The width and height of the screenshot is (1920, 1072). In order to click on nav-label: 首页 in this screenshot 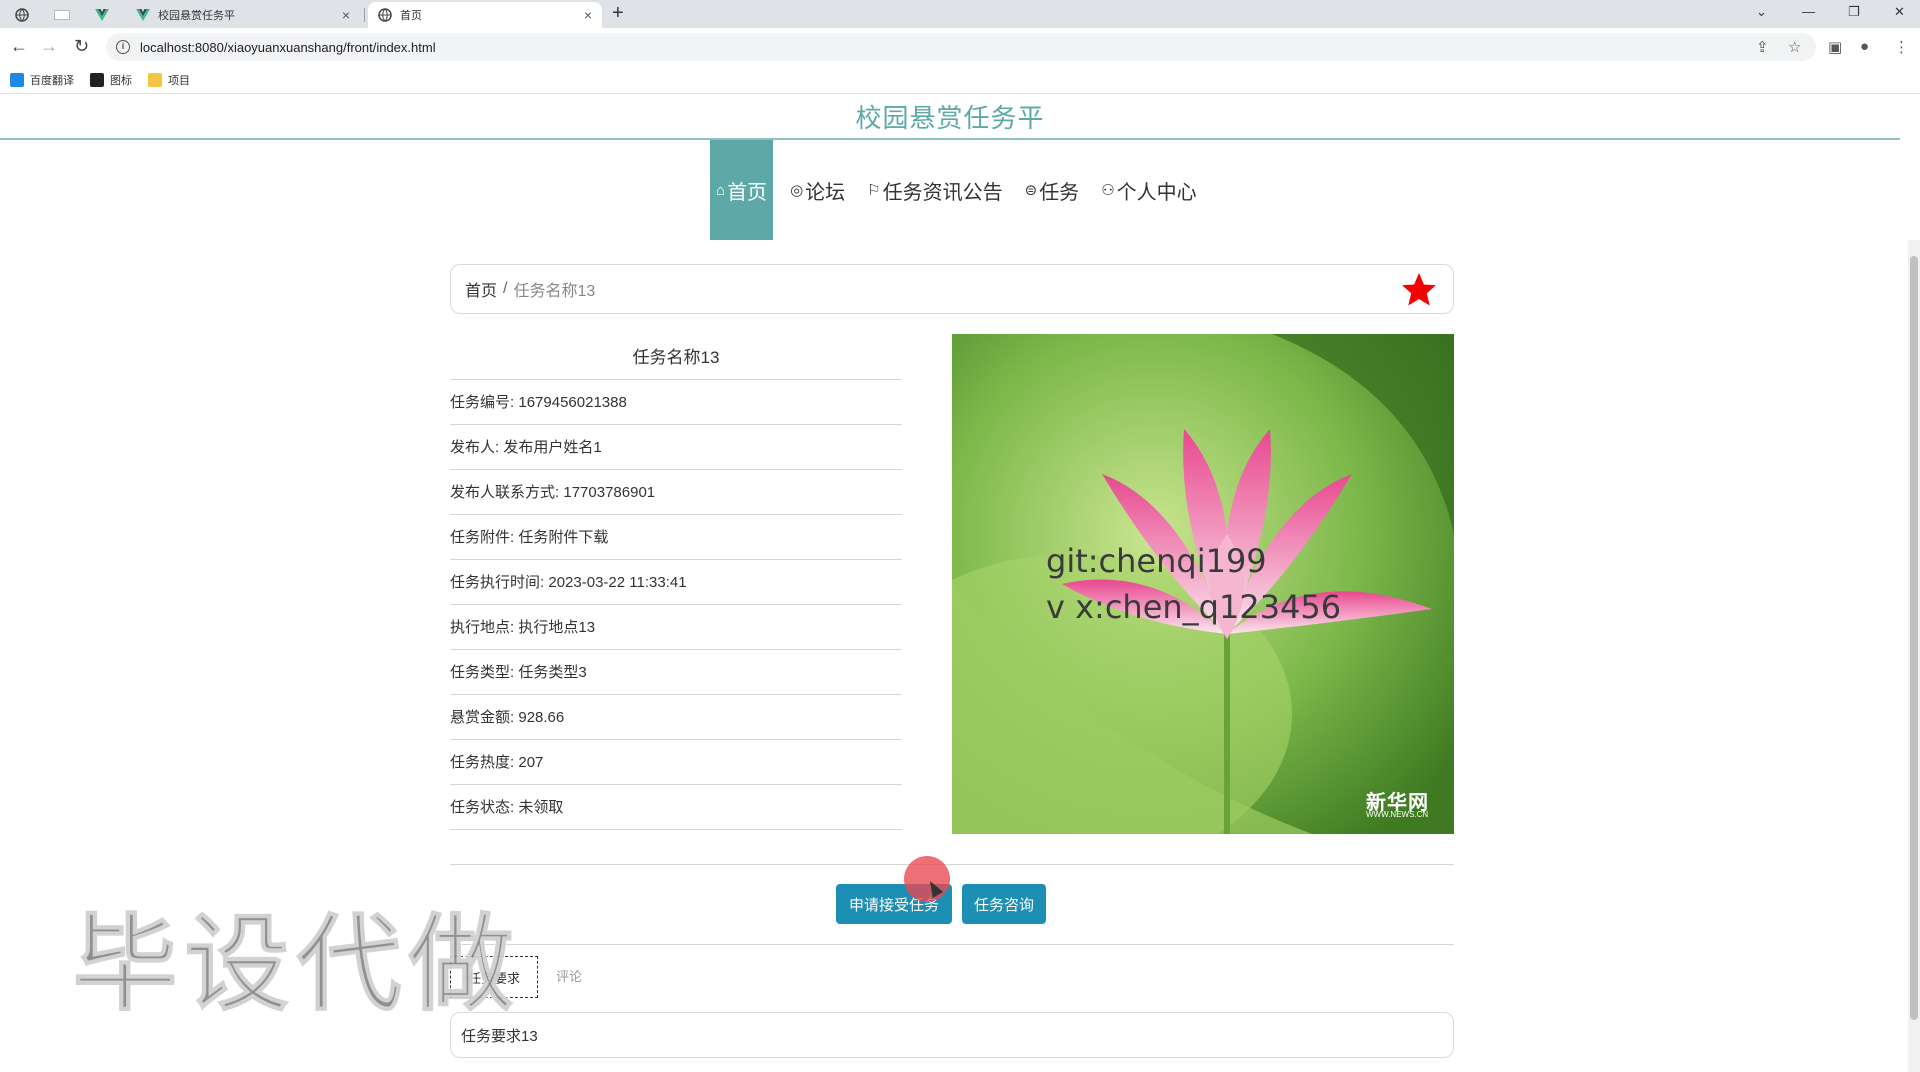, I will do `click(747, 192)`.